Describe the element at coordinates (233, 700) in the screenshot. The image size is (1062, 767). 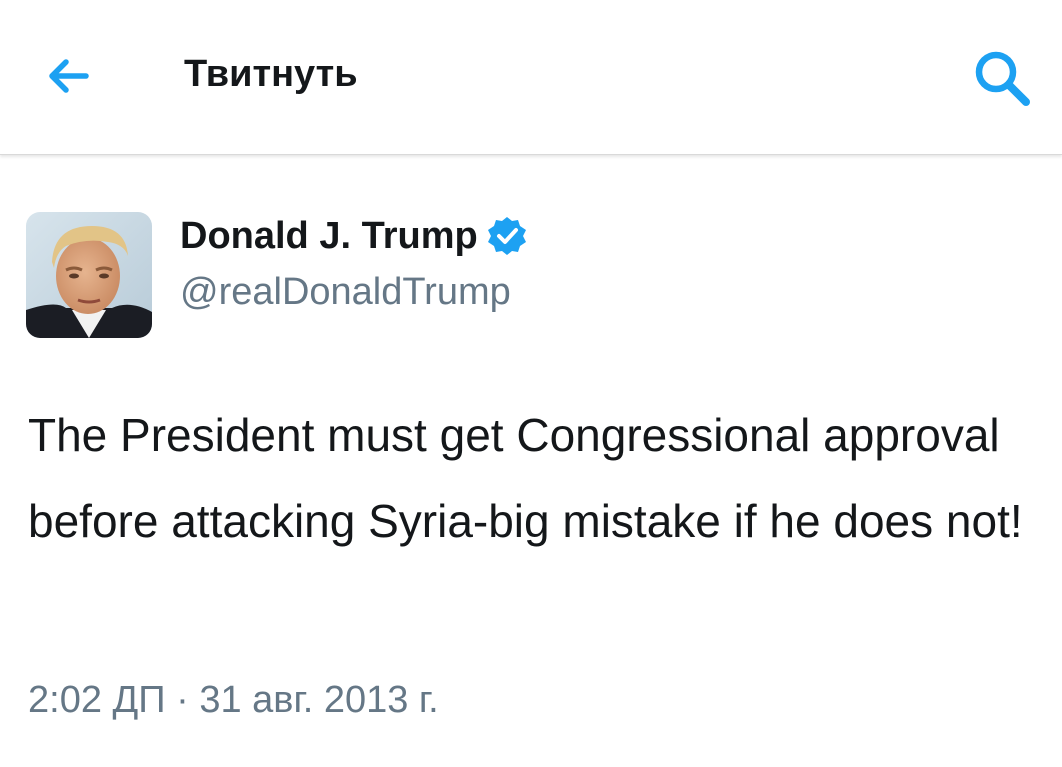
I see `tweet-timestamp: 2:02 ДП · 31 авг. 2013 г.` at that location.